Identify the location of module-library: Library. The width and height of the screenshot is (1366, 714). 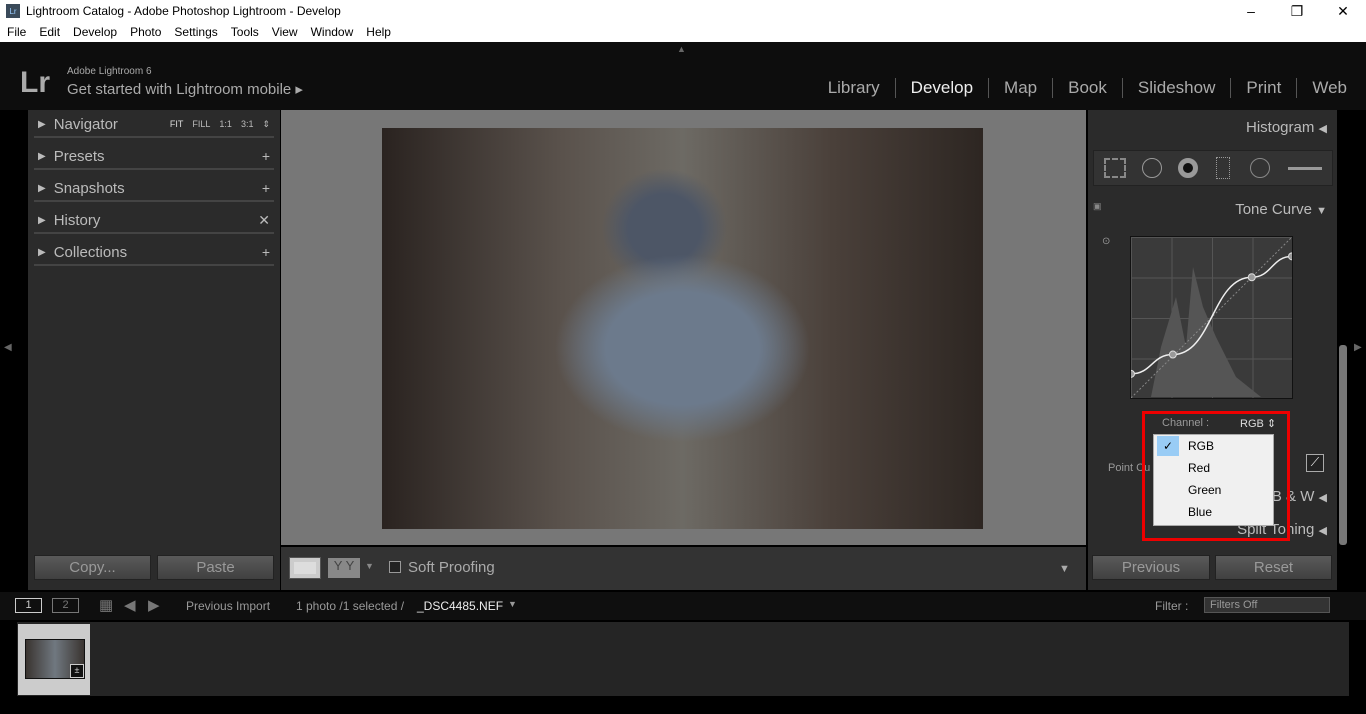
(854, 88).